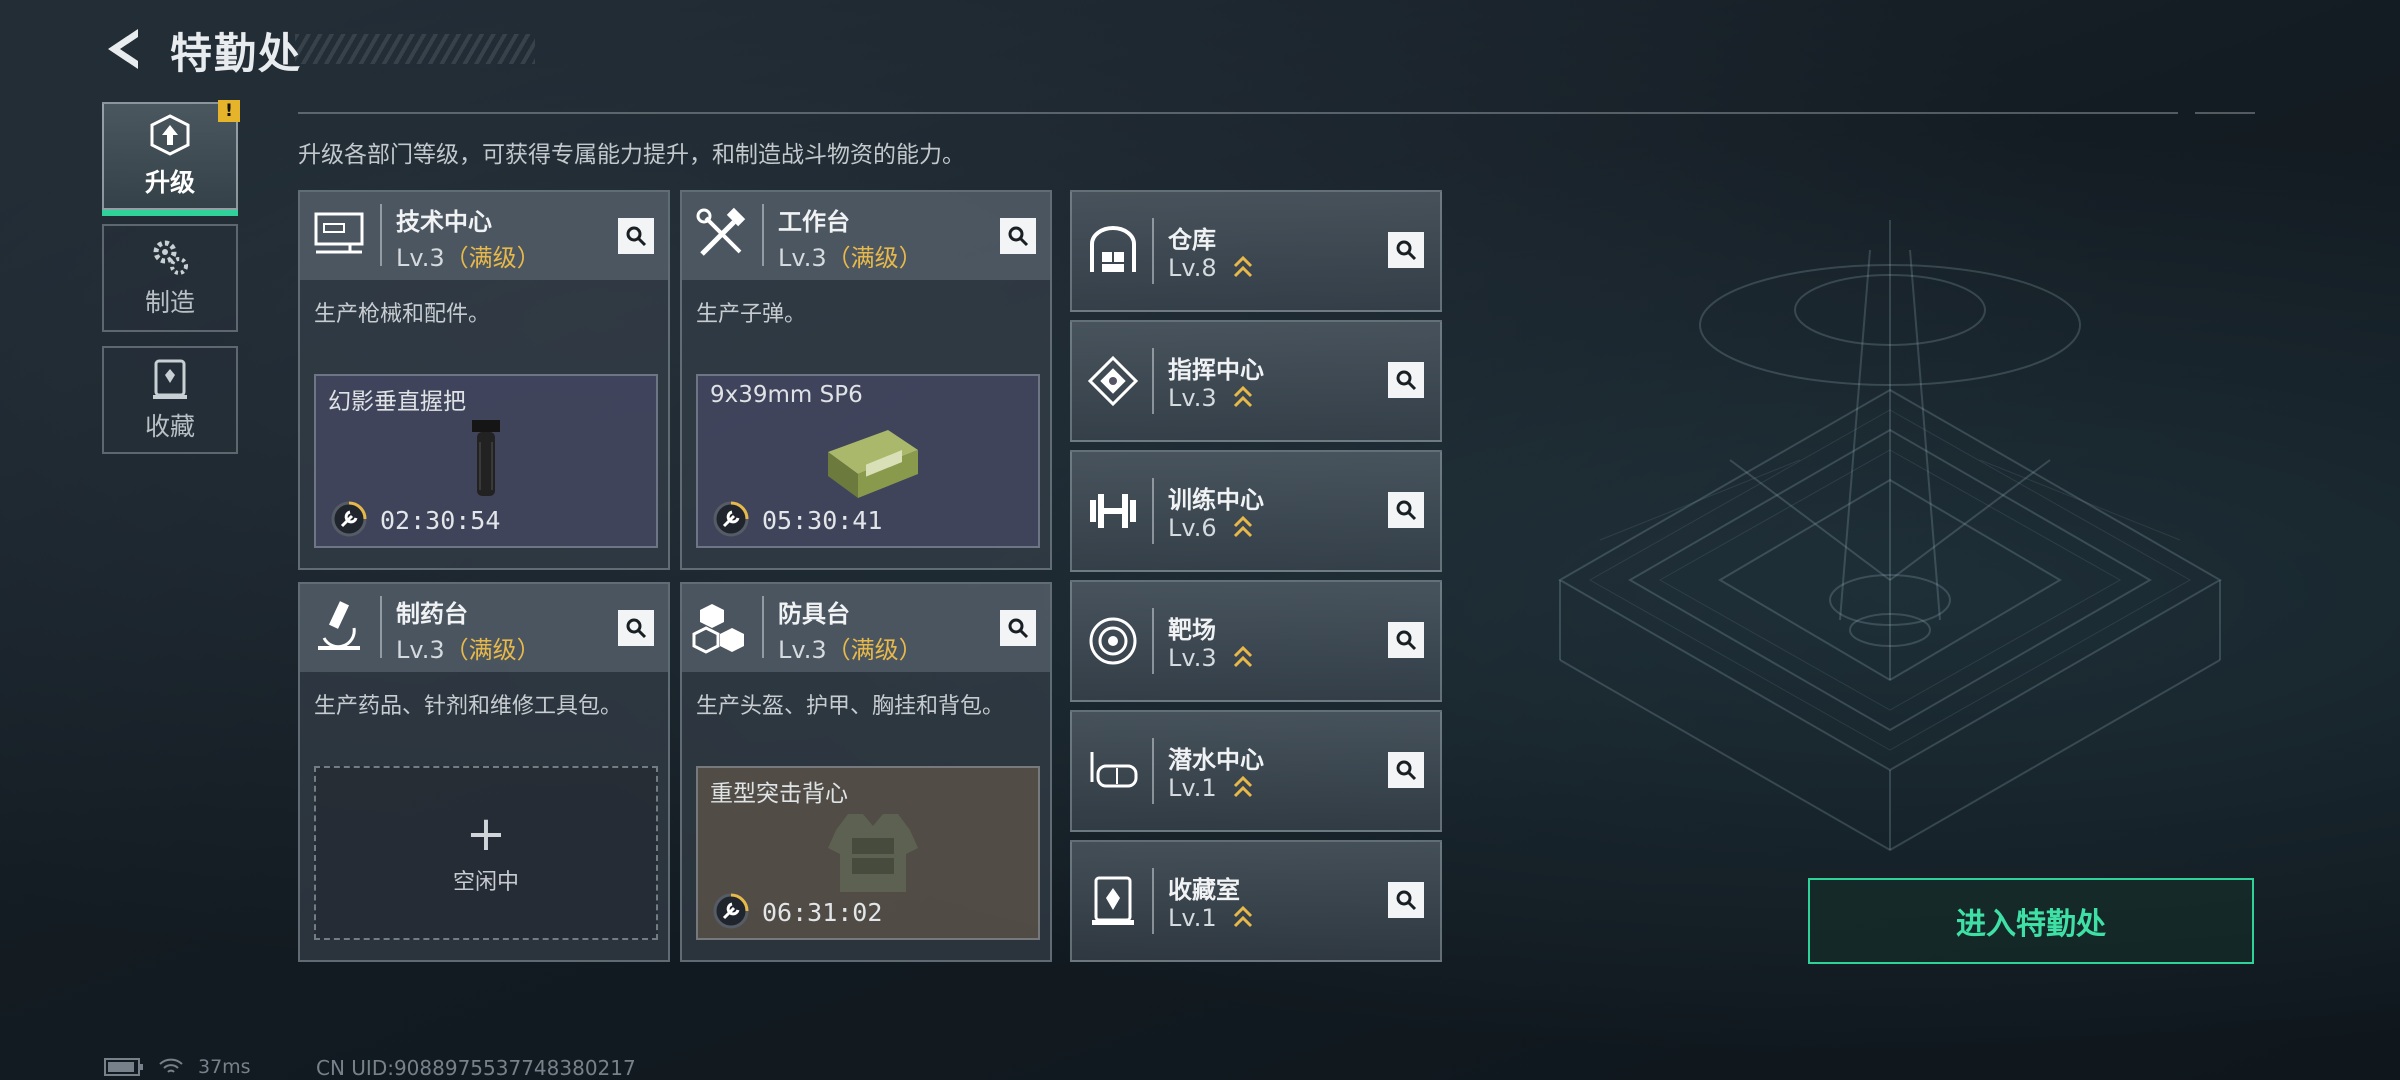 The height and width of the screenshot is (1080, 2400). I want to click on computer-icon, so click(339, 233).